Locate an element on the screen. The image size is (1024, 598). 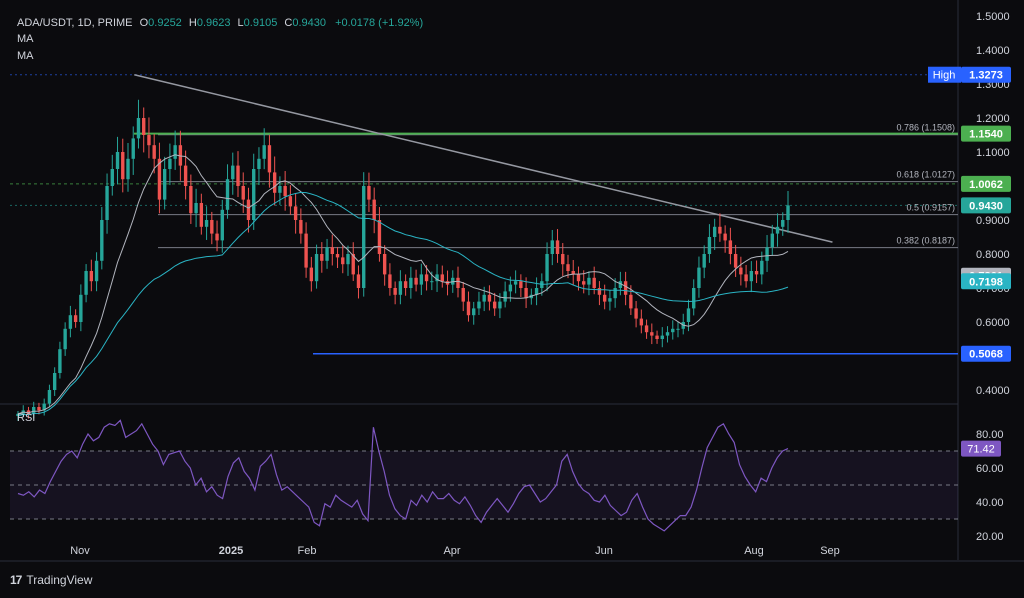
price-label: 0.9430 is located at coordinates (986, 205).